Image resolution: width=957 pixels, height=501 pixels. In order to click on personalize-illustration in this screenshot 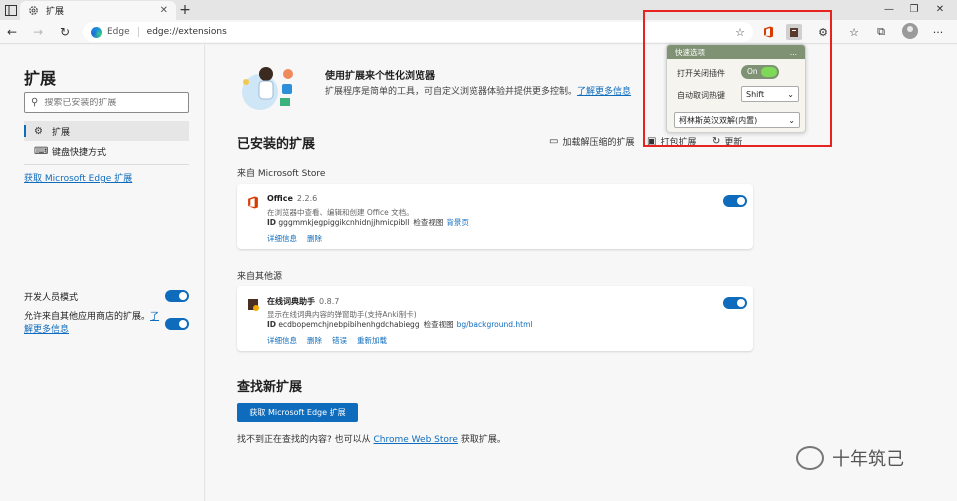, I will do `click(267, 88)`.